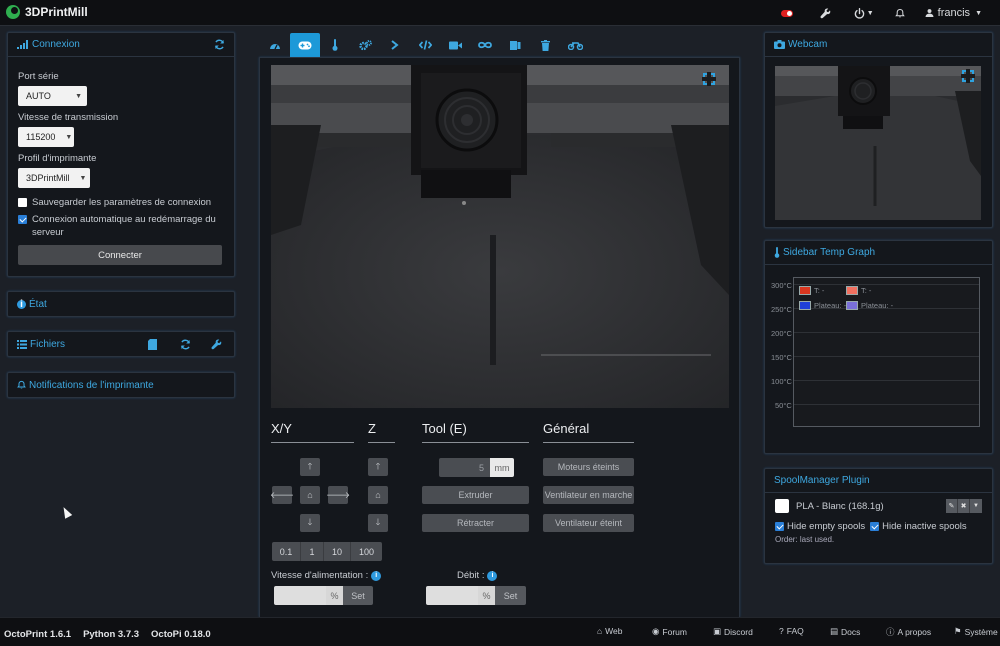 The height and width of the screenshot is (646, 1000). Describe the element at coordinates (286, 551) in the screenshot. I see `step-0.1-button: 0.1` at that location.